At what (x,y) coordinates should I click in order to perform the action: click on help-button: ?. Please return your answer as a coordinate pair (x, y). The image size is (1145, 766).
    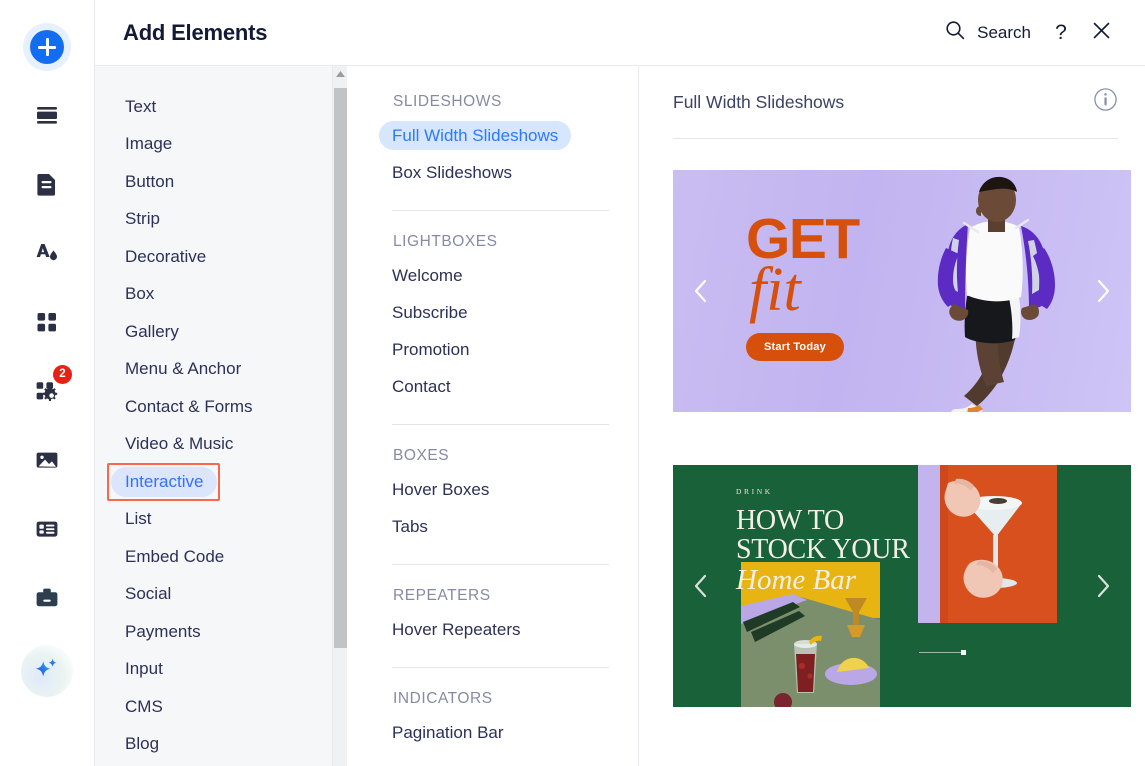
    Looking at the image, I should click on (1061, 33).